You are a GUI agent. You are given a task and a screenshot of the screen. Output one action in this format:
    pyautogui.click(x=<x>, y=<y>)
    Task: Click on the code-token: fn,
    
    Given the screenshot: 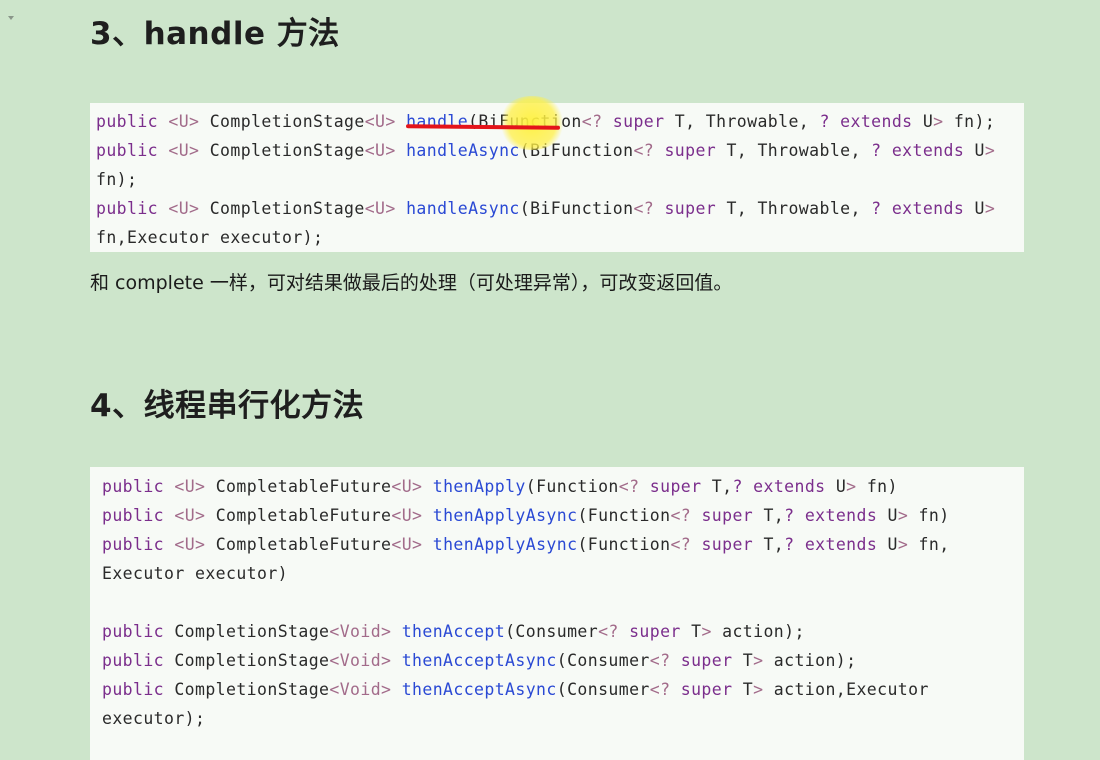 What is the action you would take?
    pyautogui.click(x=929, y=544)
    